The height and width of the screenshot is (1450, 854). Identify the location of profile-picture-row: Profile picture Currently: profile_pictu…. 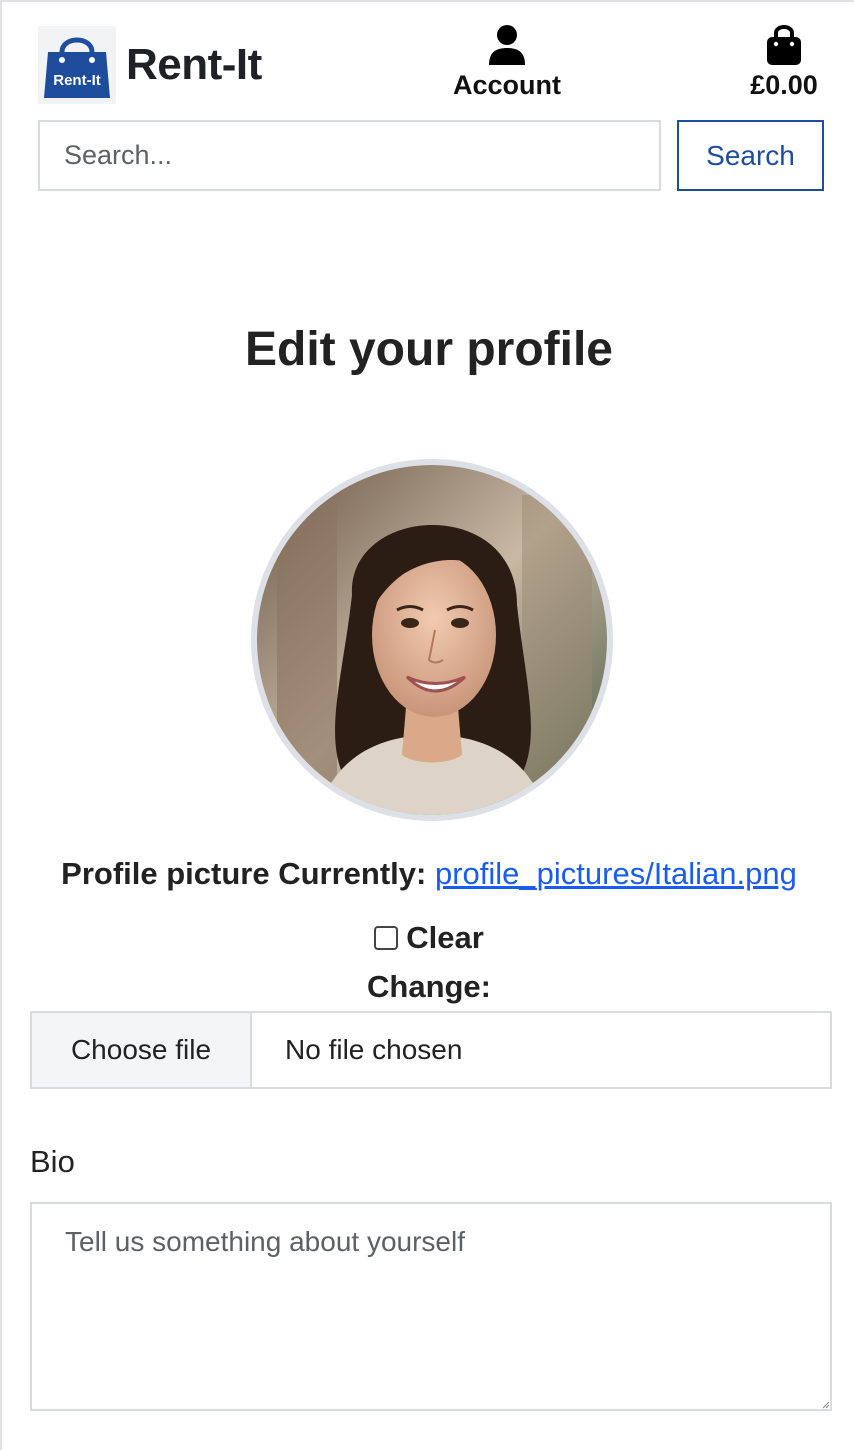
(428, 874).